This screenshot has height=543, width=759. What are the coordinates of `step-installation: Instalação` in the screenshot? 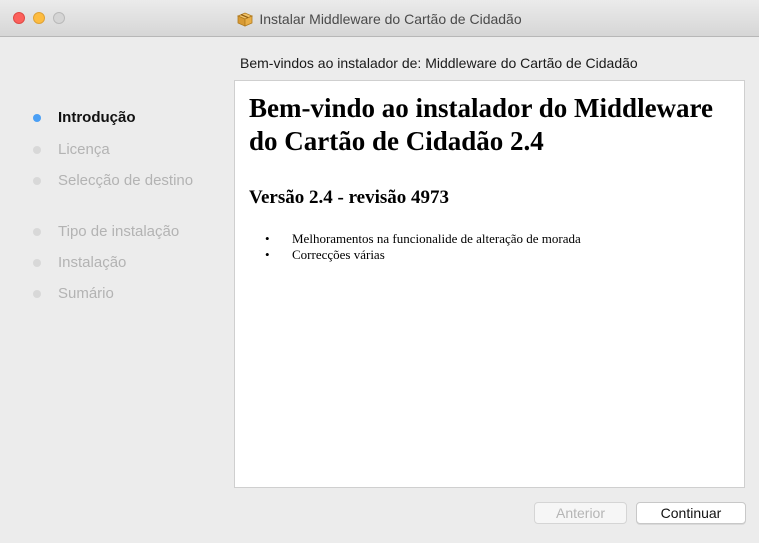 It's located at (78, 262).